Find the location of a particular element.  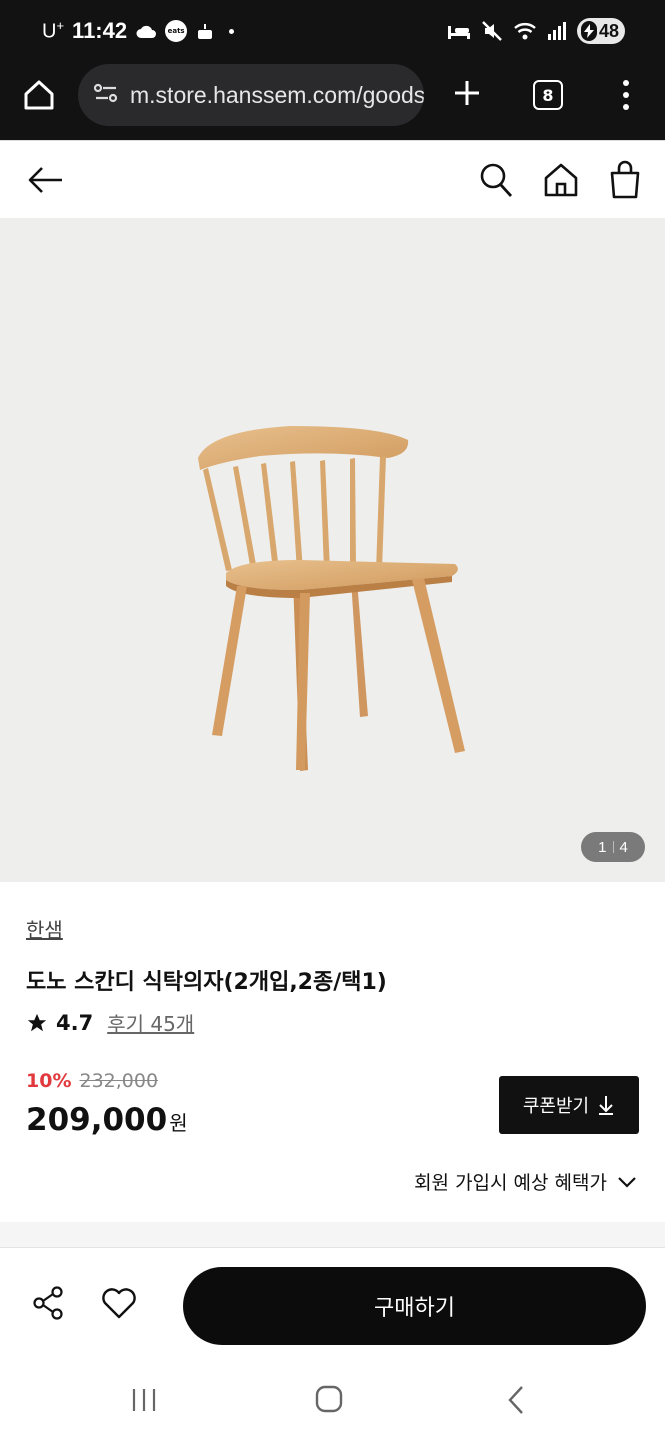

reviews-link: 후기 45개 is located at coordinates (150, 1022).